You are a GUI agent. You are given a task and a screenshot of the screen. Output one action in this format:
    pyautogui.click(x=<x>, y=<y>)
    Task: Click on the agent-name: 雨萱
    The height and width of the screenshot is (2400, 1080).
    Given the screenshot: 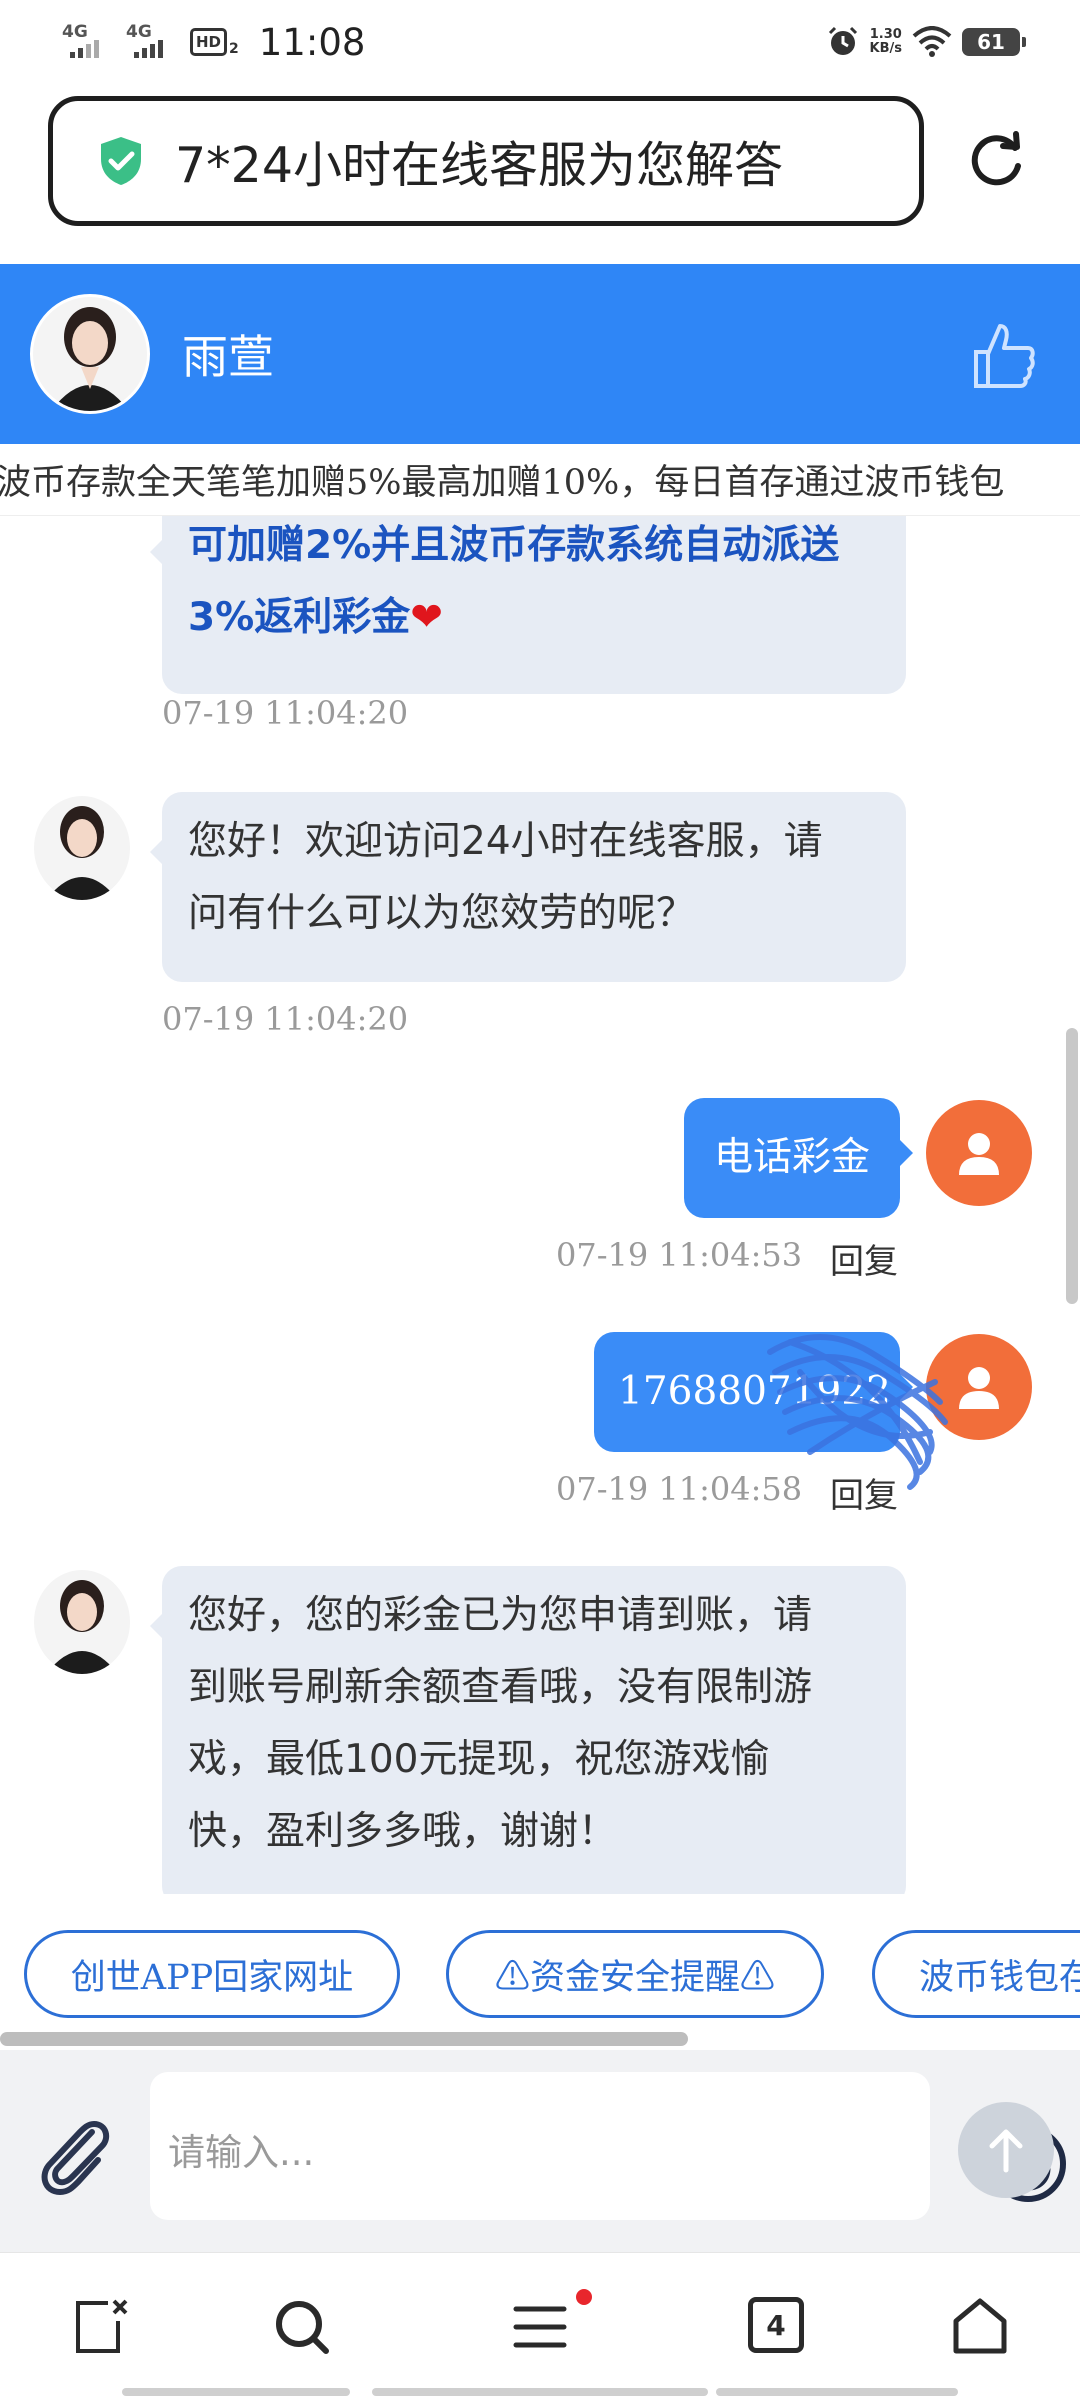 What is the action you would take?
    pyautogui.click(x=228, y=357)
    